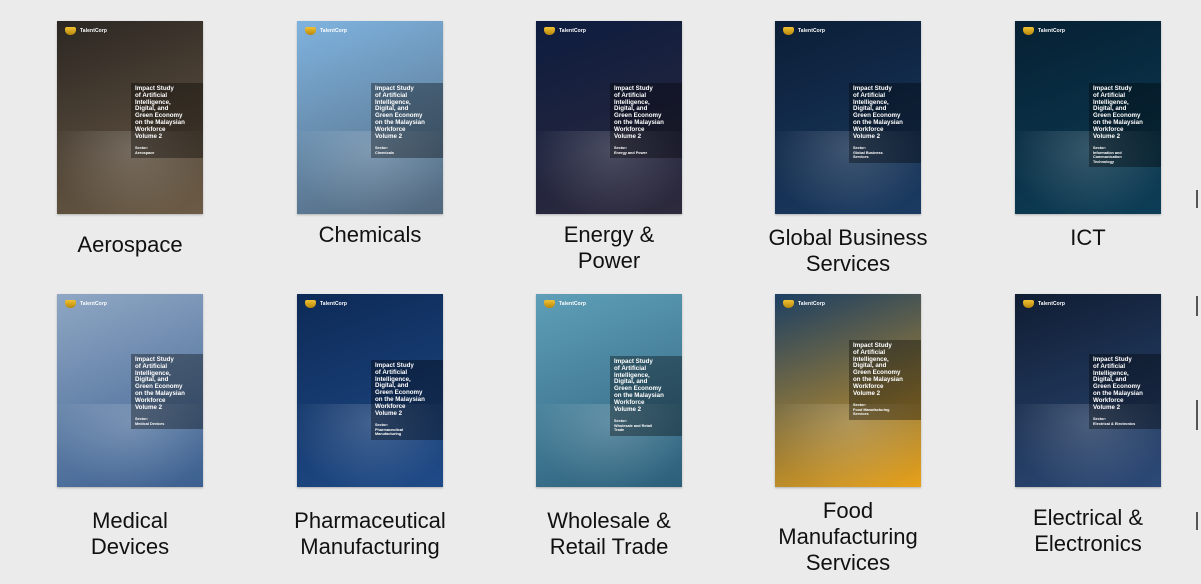 The width and height of the screenshot is (1201, 584). Describe the element at coordinates (1114, 421) in the screenshot. I see `report-sector: Sector: Electrical & Electronics` at that location.